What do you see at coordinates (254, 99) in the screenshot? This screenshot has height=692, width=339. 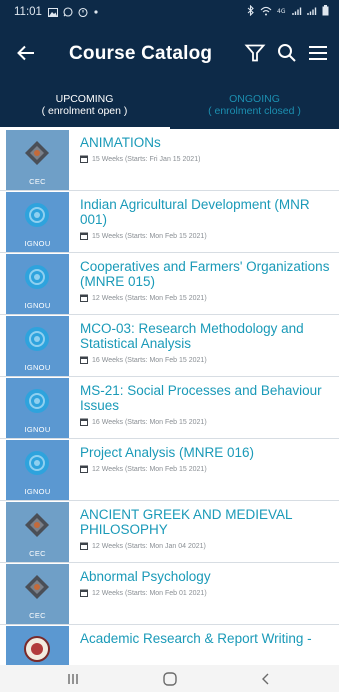 I see `tab-ongoing-label: ONGOING` at bounding box center [254, 99].